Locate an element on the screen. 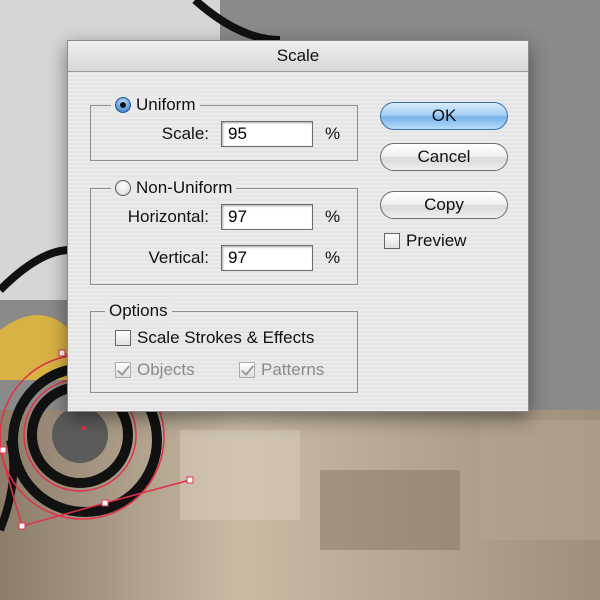 The height and width of the screenshot is (600, 600). patterns-row: Patterns is located at coordinates (281, 370).